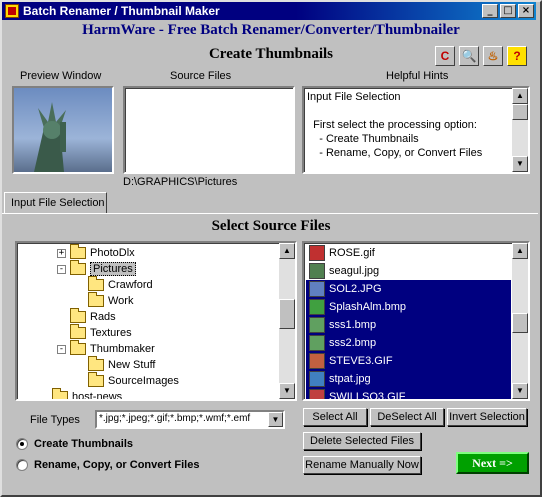 The height and width of the screenshot is (497, 542). What do you see at coordinates (350, 379) in the screenshot?
I see `file-name: stpat.jpg` at bounding box center [350, 379].